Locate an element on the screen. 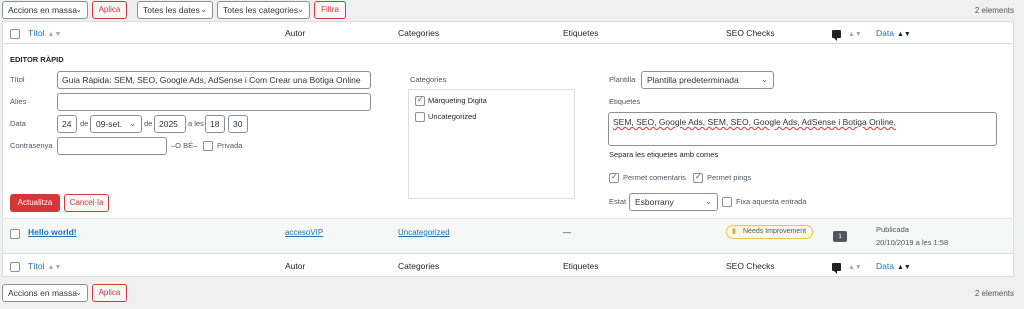  seo-badge-label: Needs Improvement is located at coordinates (775, 231).